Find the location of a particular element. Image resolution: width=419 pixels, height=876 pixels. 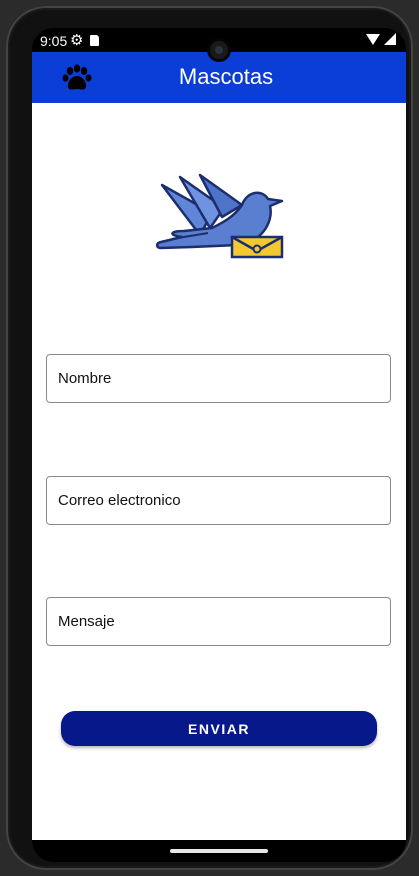

app-bar: Mascotas is located at coordinates (219, 77).